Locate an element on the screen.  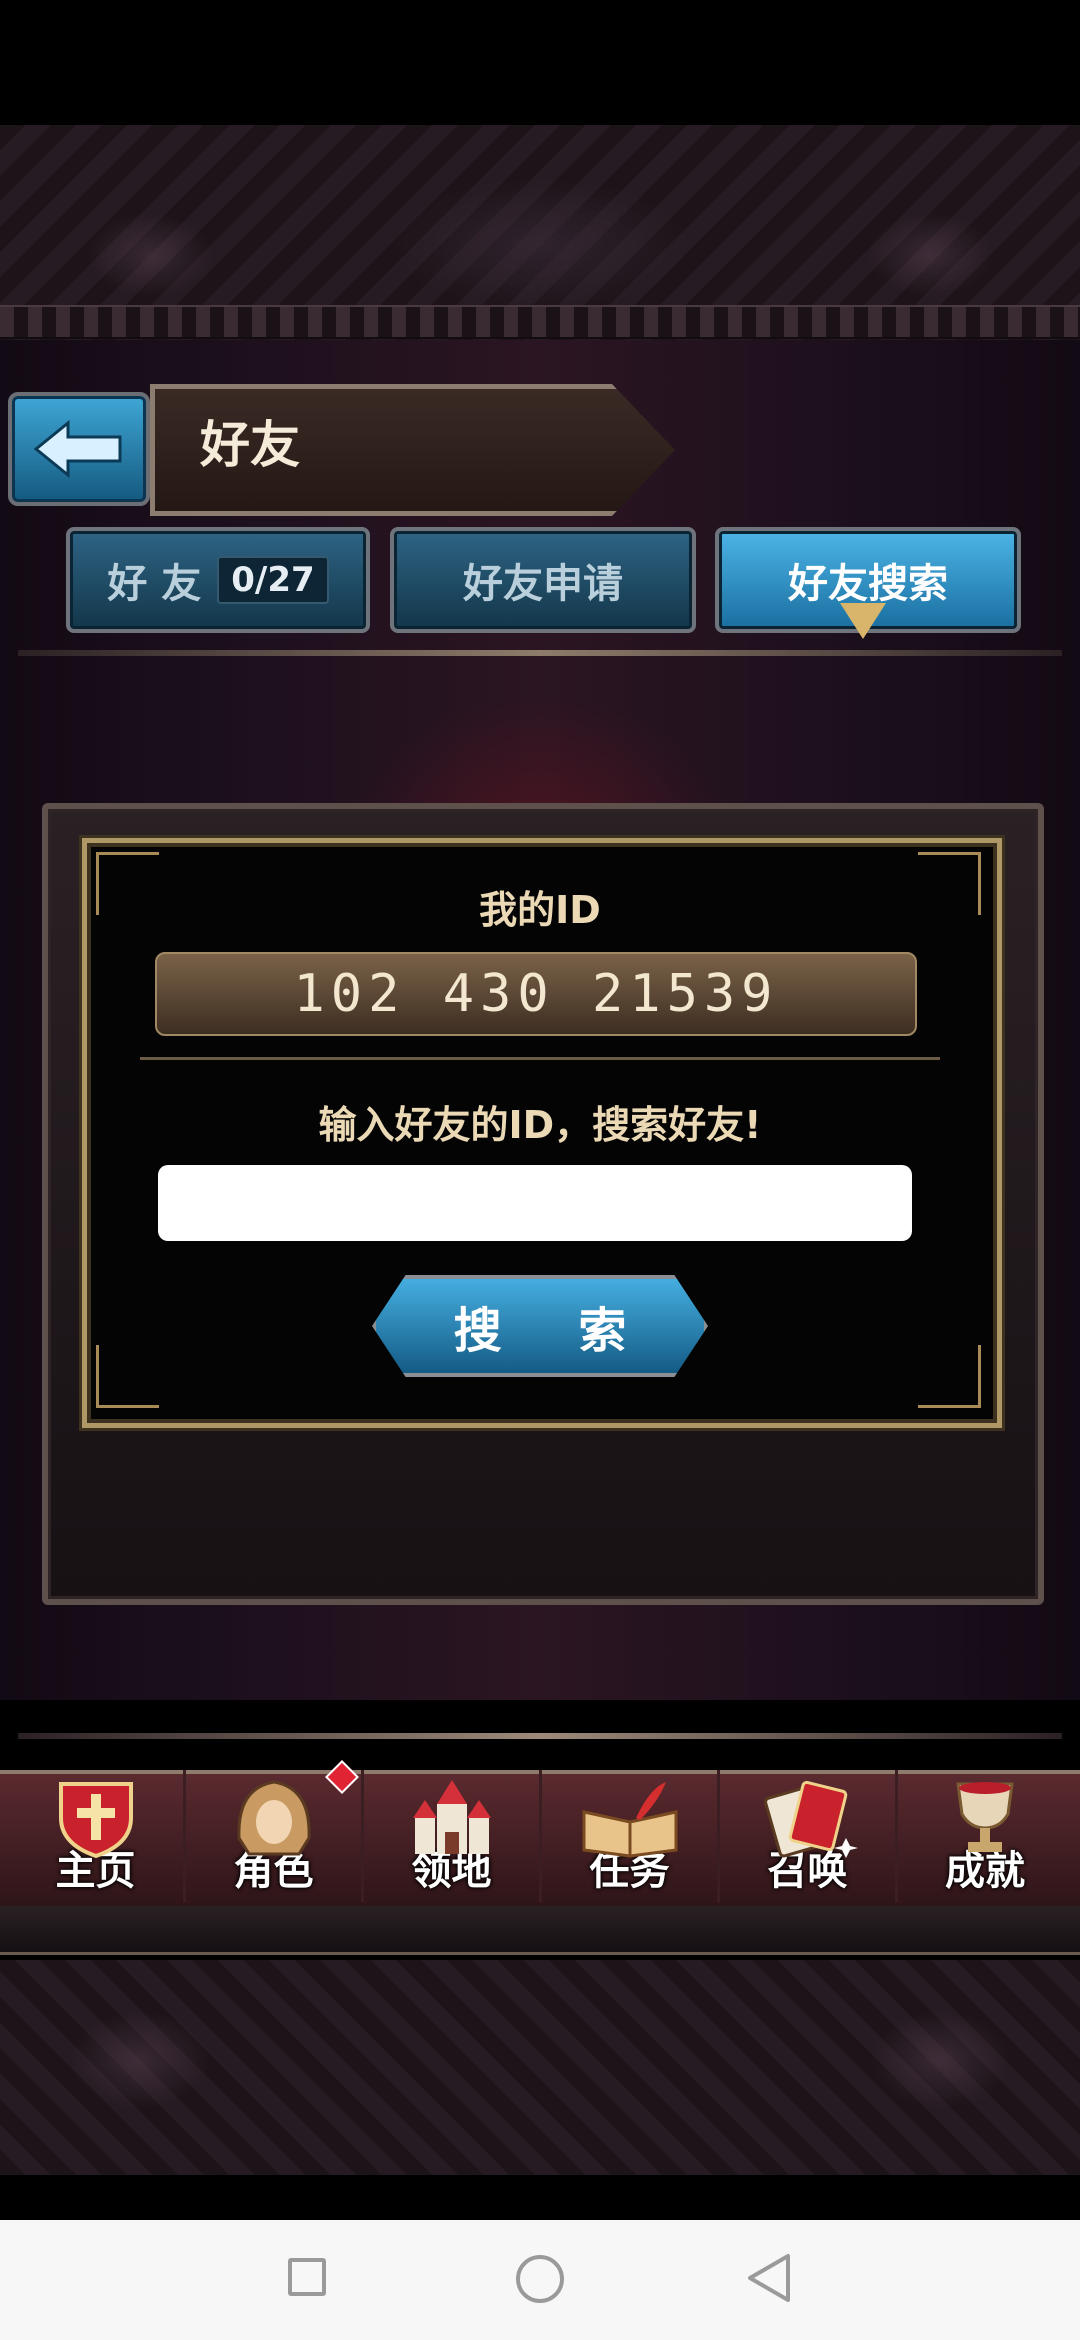
back-button is located at coordinates (79, 449).